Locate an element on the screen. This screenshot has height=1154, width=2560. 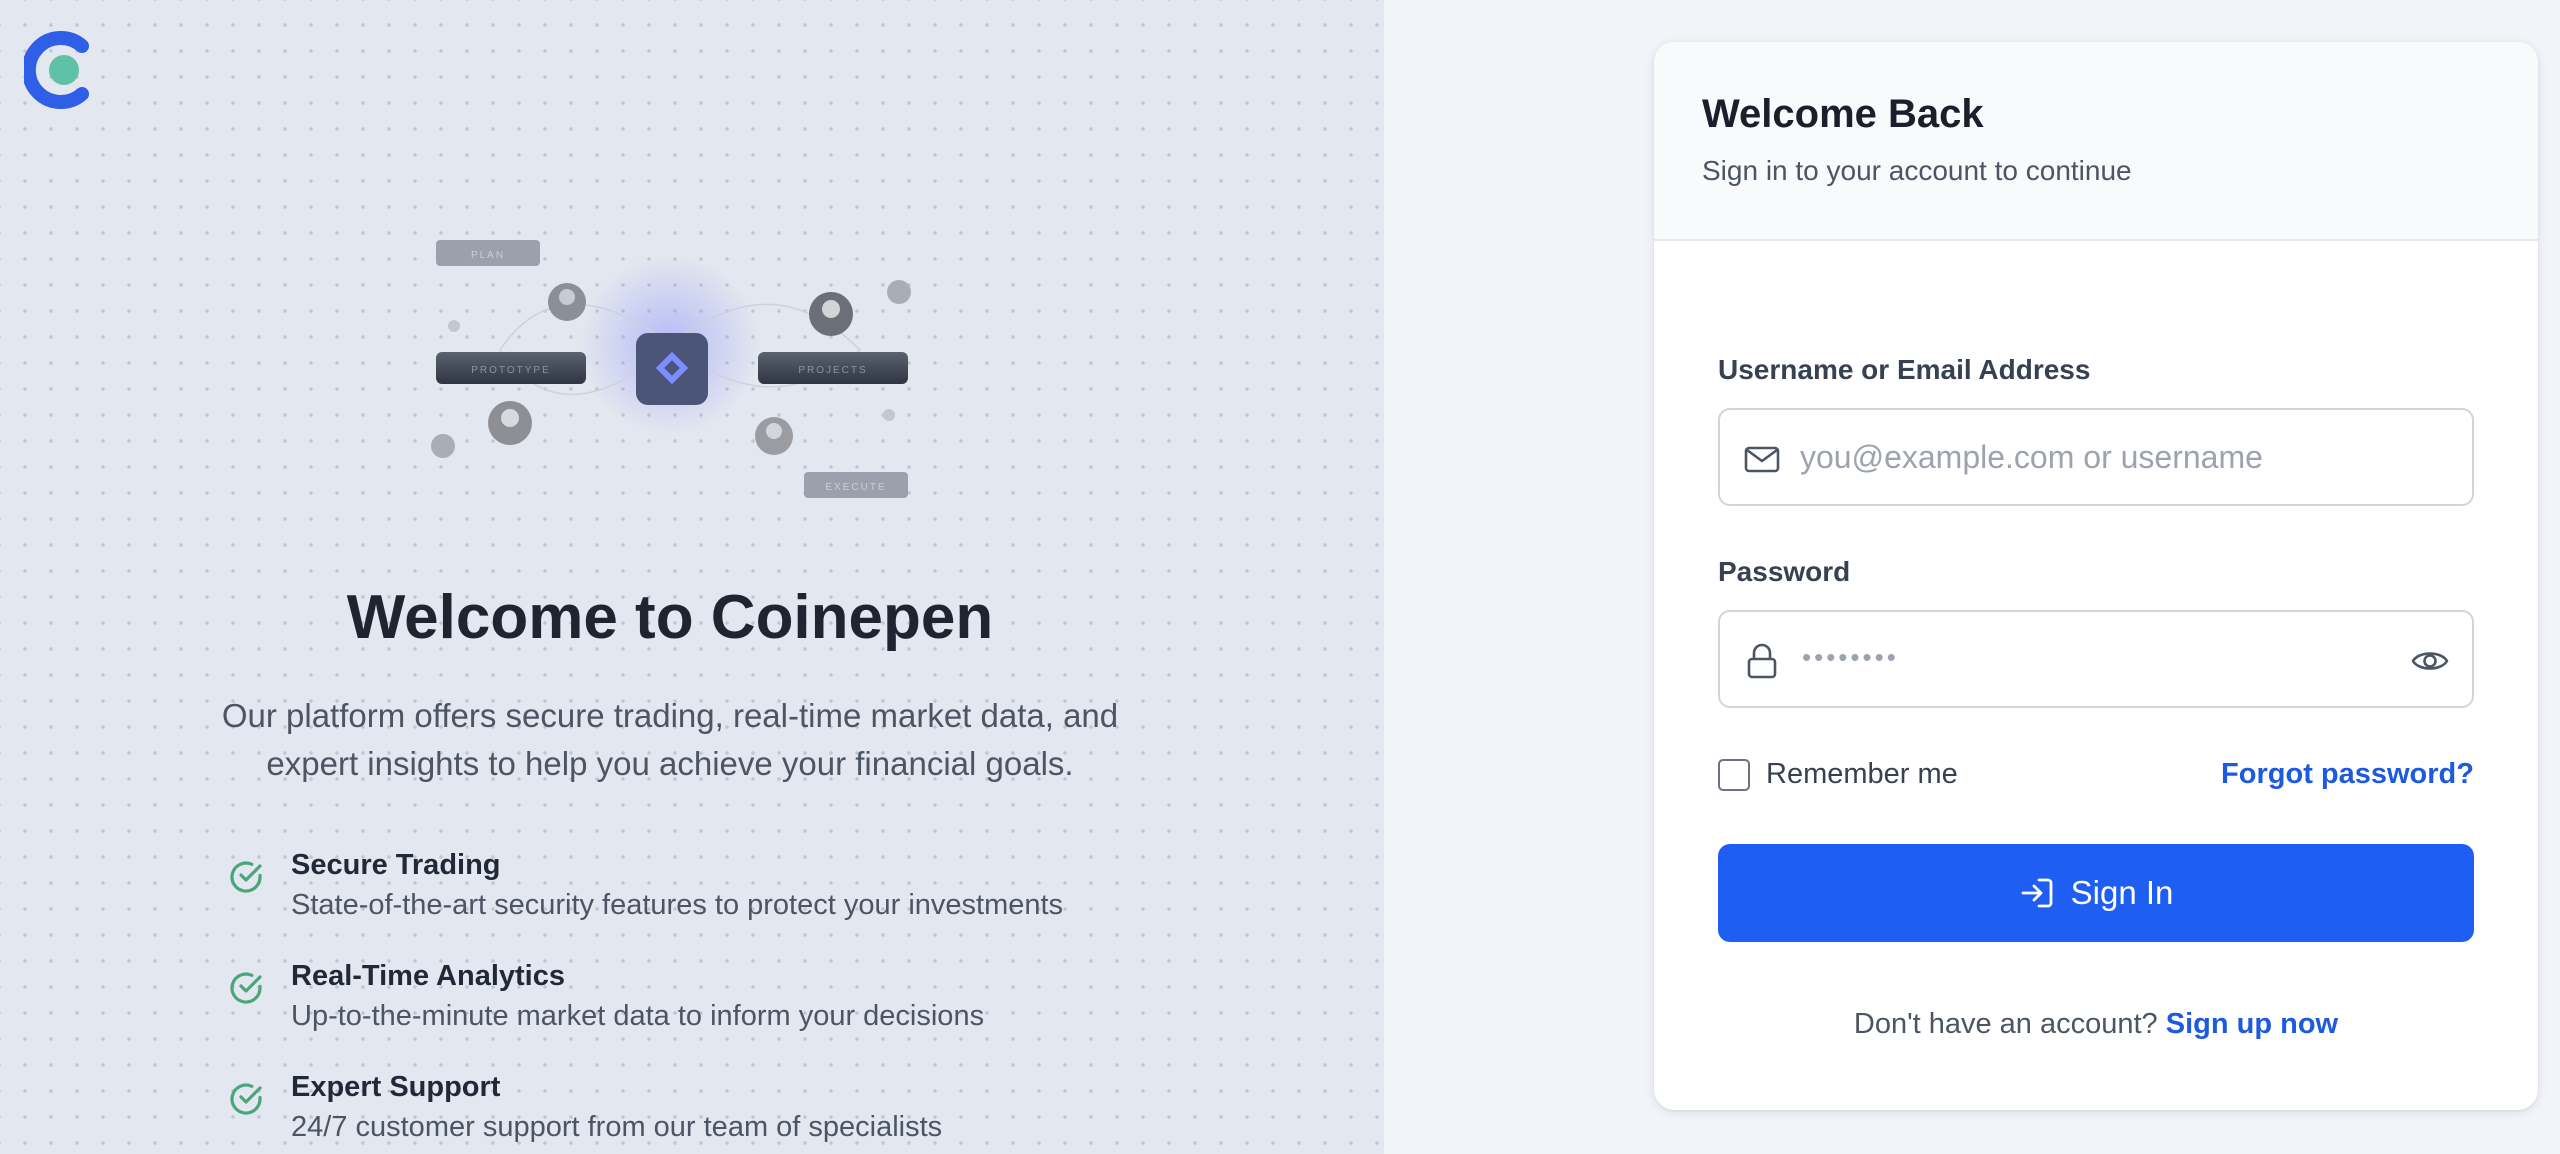
password-label: Password is located at coordinates (1784, 571).